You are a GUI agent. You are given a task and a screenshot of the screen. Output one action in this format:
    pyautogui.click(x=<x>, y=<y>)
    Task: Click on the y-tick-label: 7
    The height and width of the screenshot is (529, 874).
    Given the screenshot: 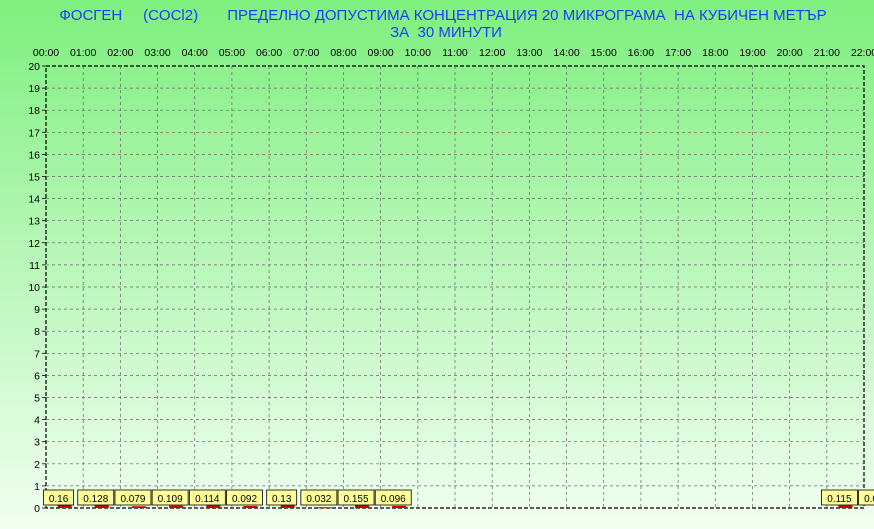 What is the action you would take?
    pyautogui.click(x=37, y=354)
    